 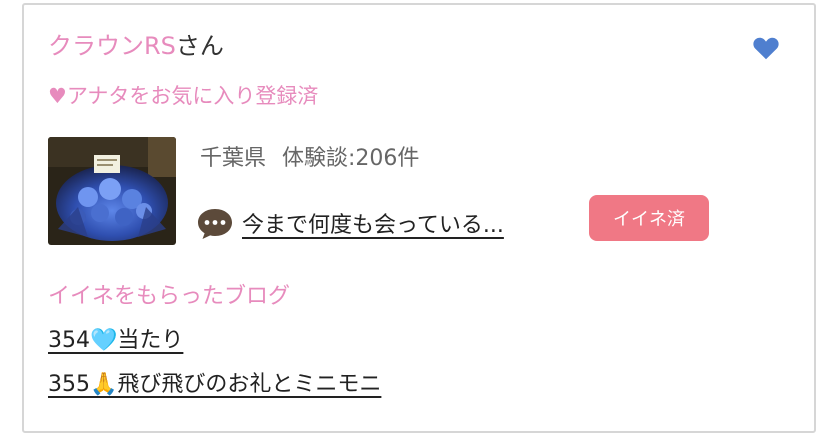 What do you see at coordinates (649, 218) in the screenshot?
I see `like-done-button: イイネ済` at bounding box center [649, 218].